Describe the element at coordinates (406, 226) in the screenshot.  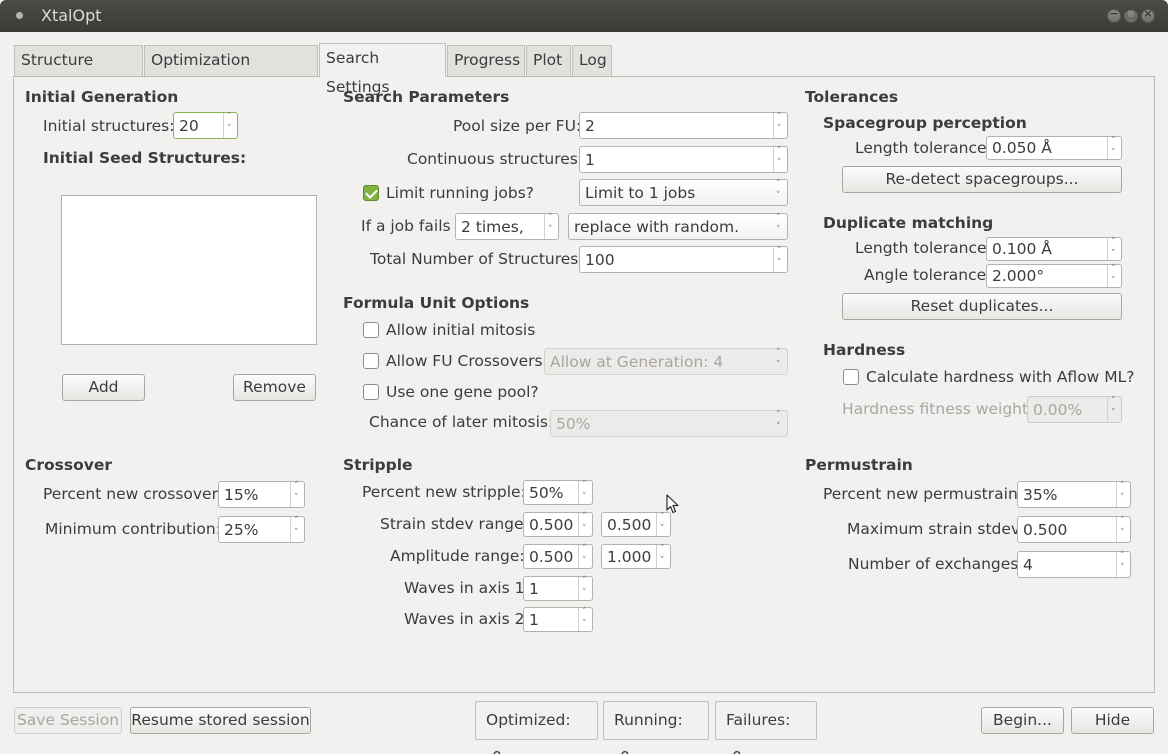
I see `job-fails-label: If a job fails` at that location.